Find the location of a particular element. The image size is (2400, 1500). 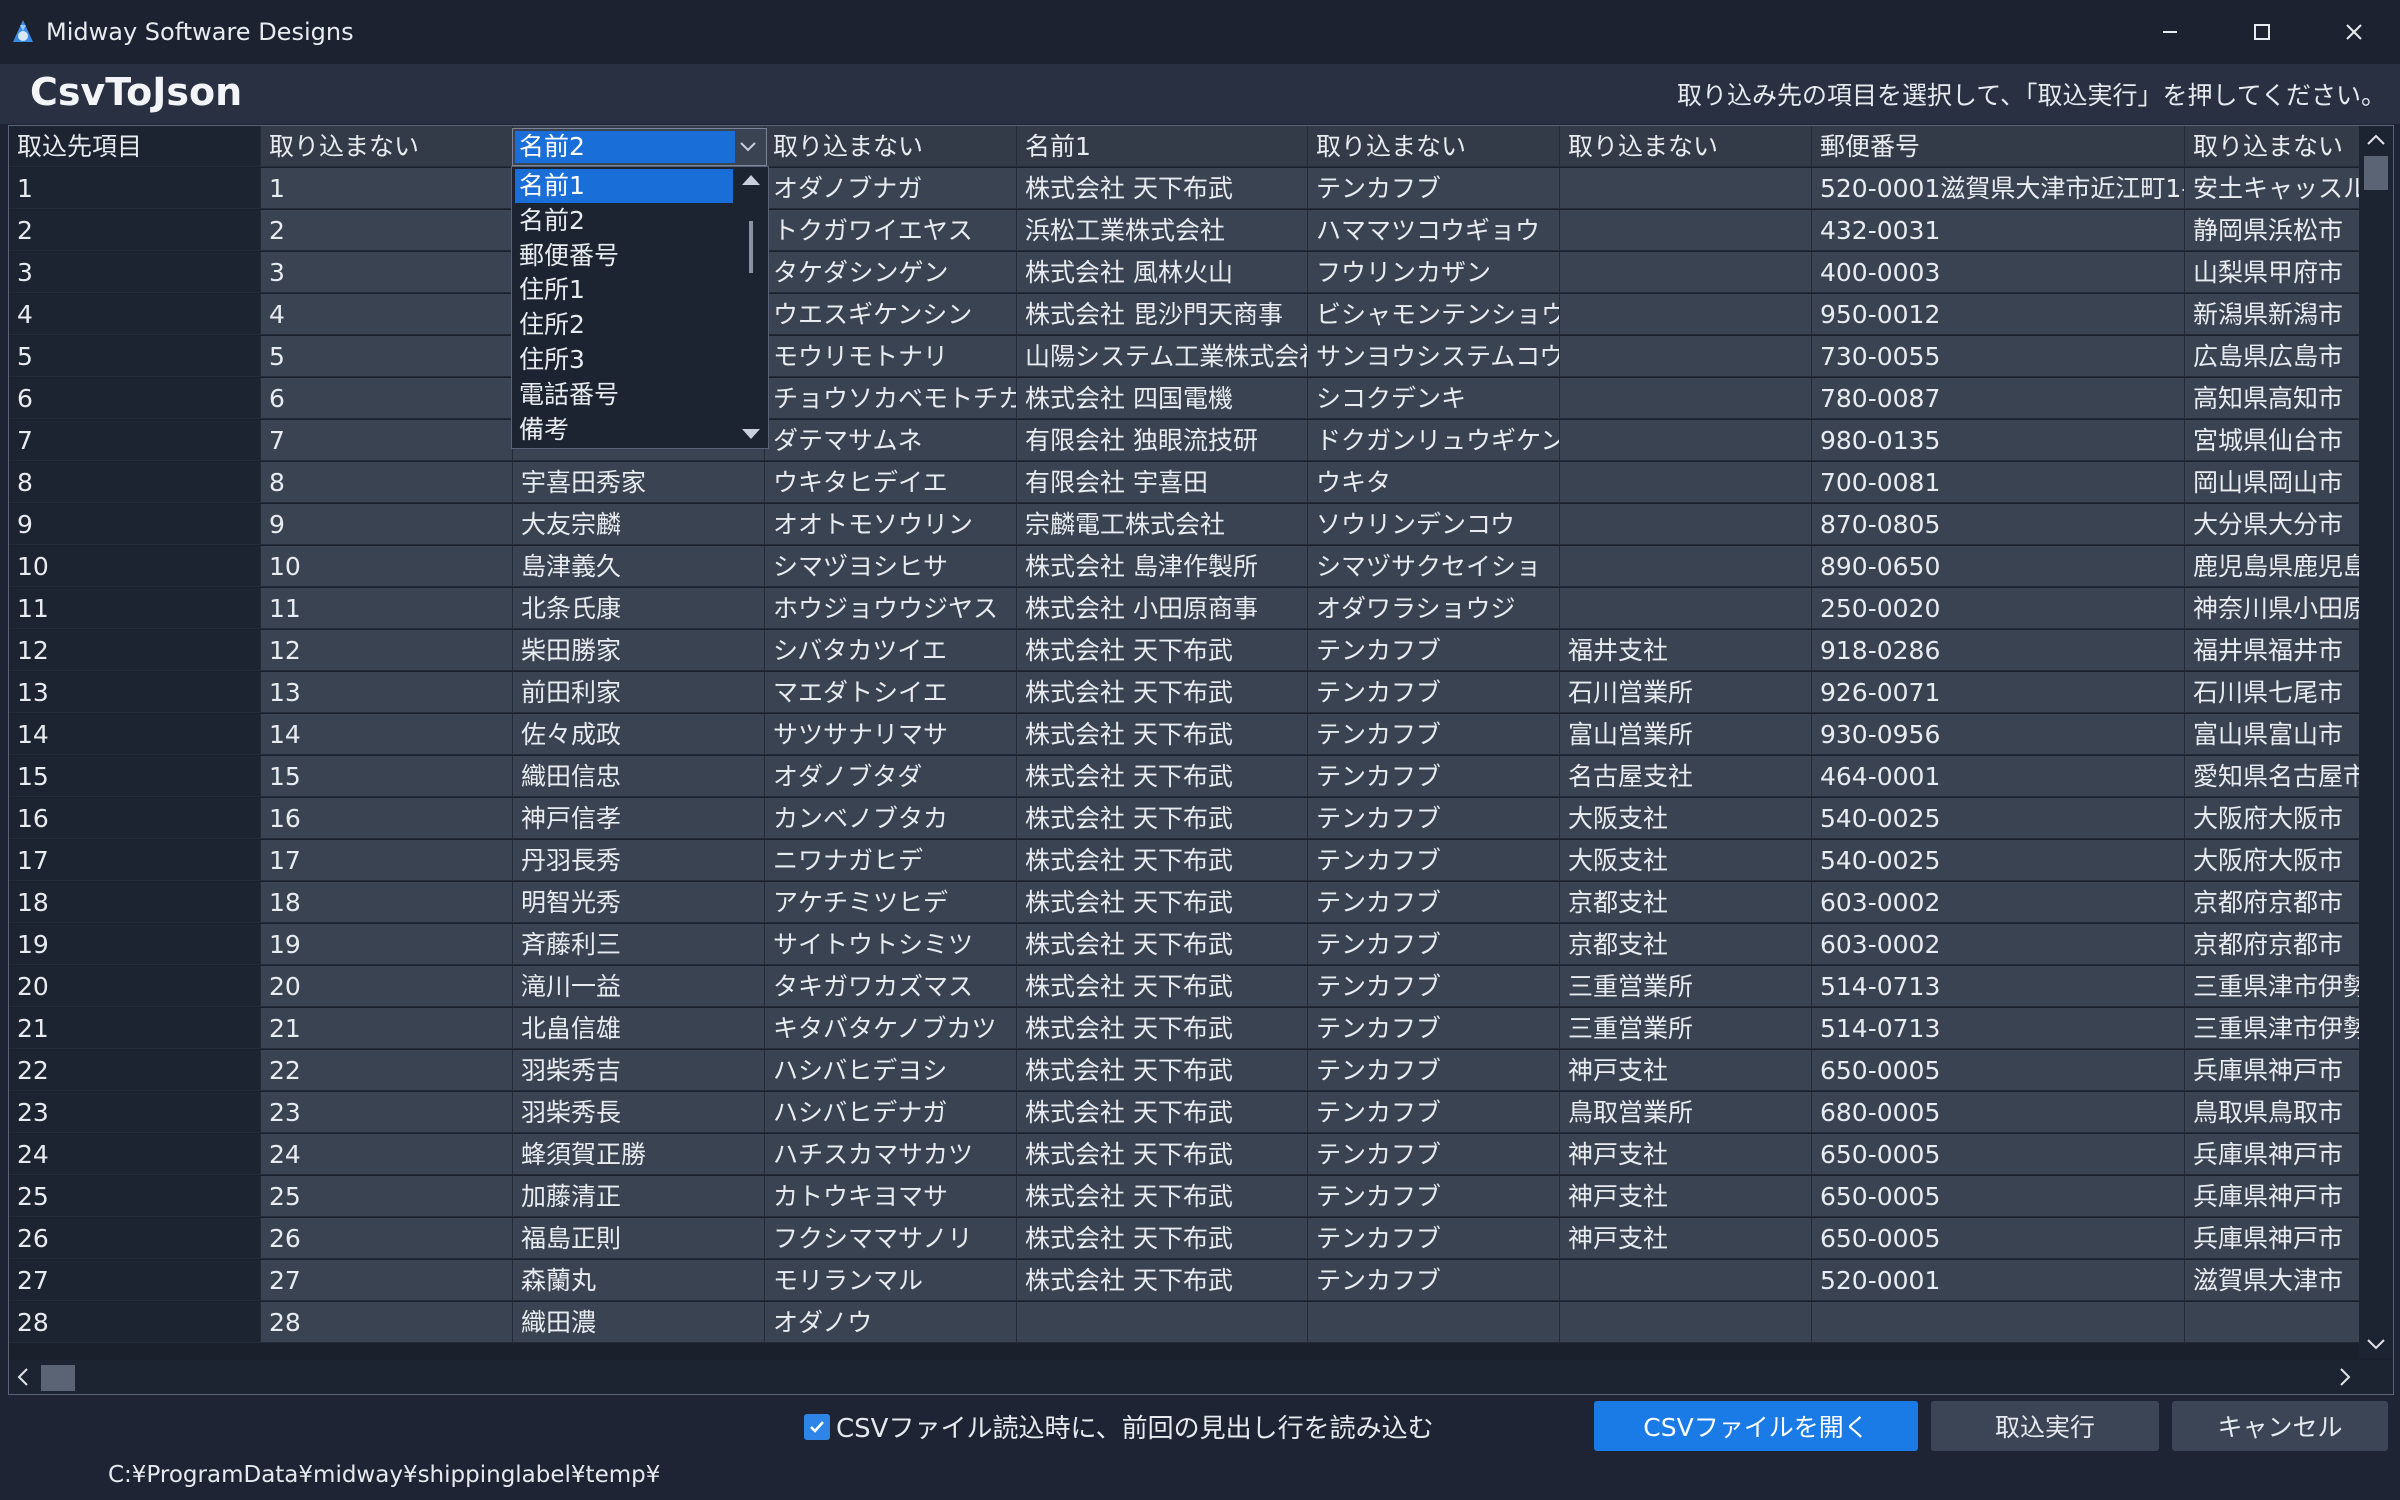

reload-header-checkbox: CSVファイル読込時に、前回の見出し行を読み込む is located at coordinates (1119, 1426).